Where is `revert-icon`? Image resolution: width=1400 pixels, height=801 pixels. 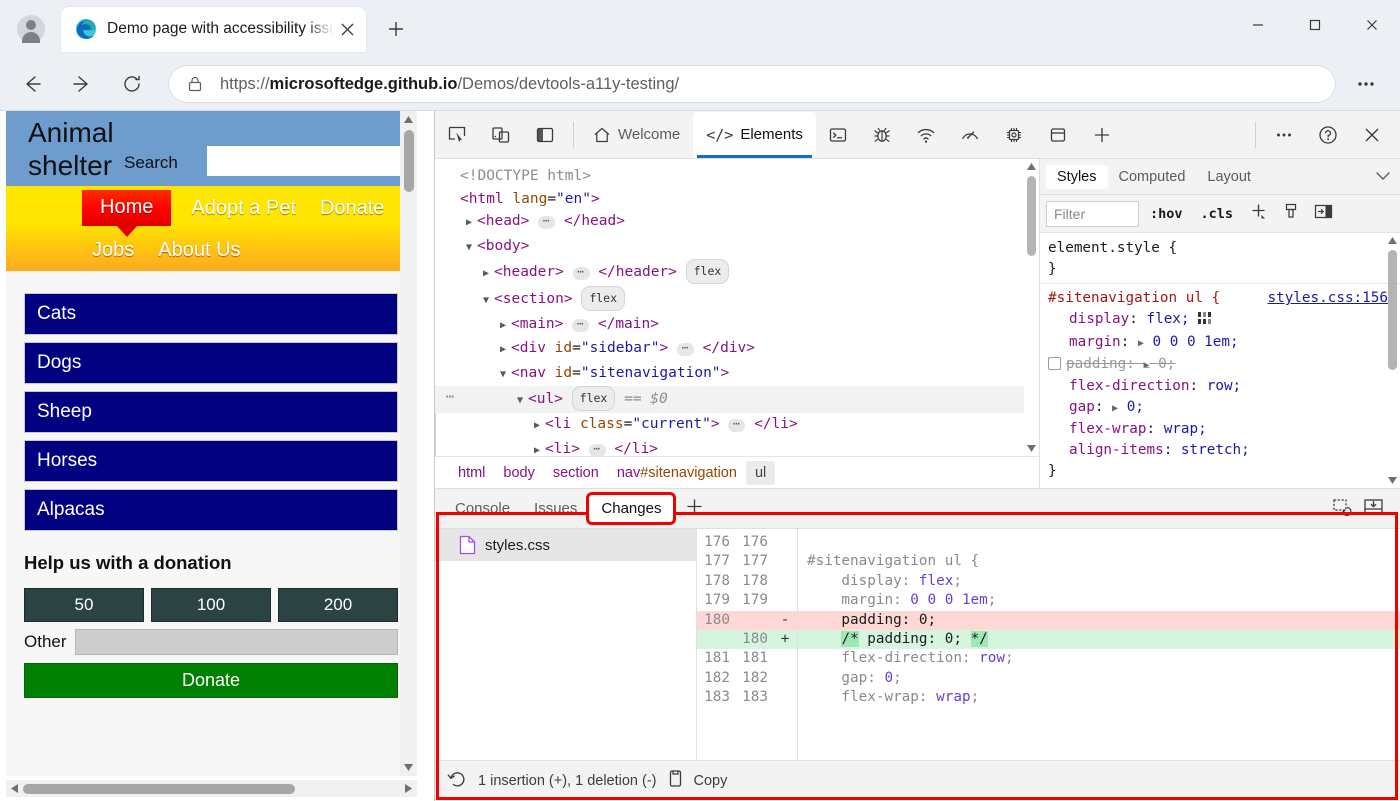 revert-icon is located at coordinates (457, 781).